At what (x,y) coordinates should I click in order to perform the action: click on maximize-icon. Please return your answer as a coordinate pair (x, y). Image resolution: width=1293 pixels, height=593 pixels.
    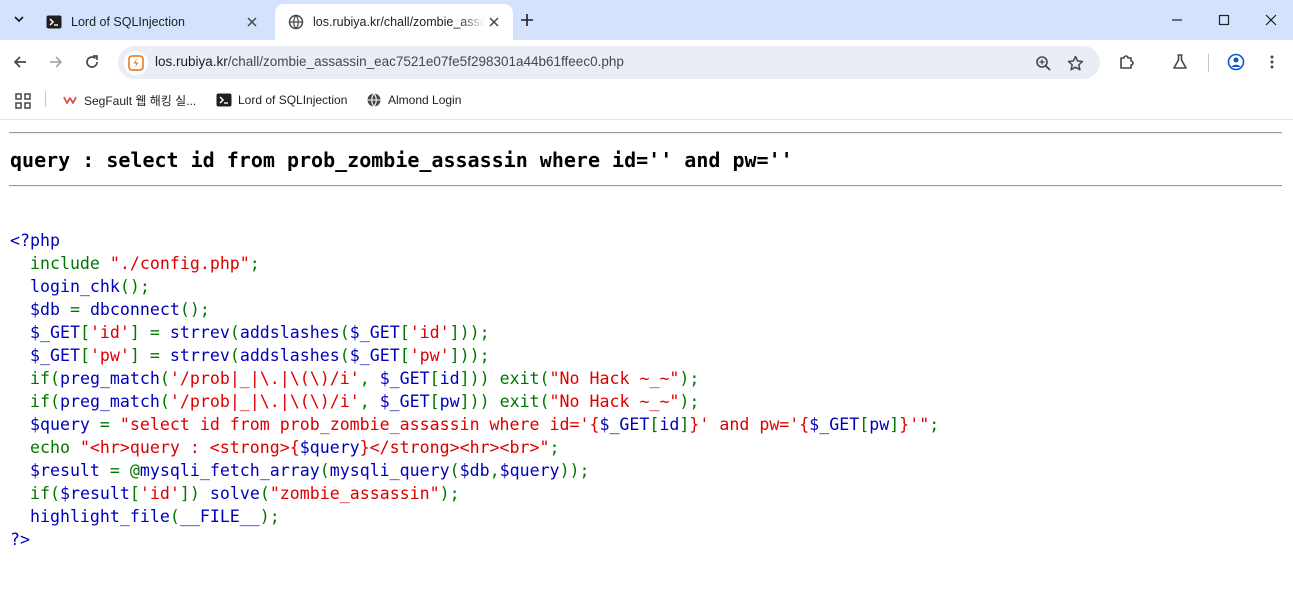
    Looking at the image, I should click on (1224, 20).